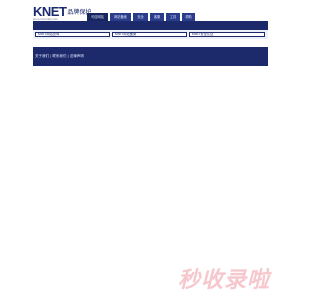 This screenshot has width=320, height=300. I want to click on search-row: KNET网站查询 KNET网站备案 KNET安全认证, so click(150, 34).